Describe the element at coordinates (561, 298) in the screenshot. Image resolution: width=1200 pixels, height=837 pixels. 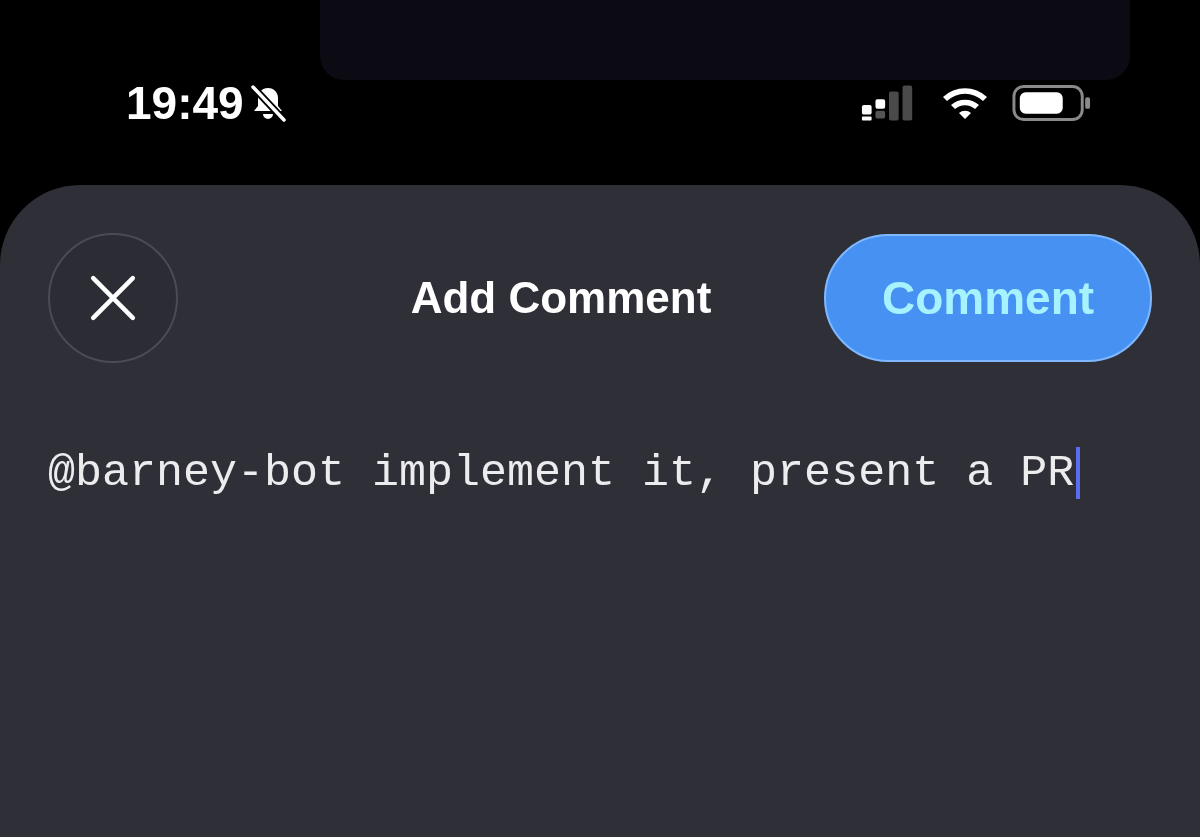
I see `sheet-title: Add Comment` at that location.